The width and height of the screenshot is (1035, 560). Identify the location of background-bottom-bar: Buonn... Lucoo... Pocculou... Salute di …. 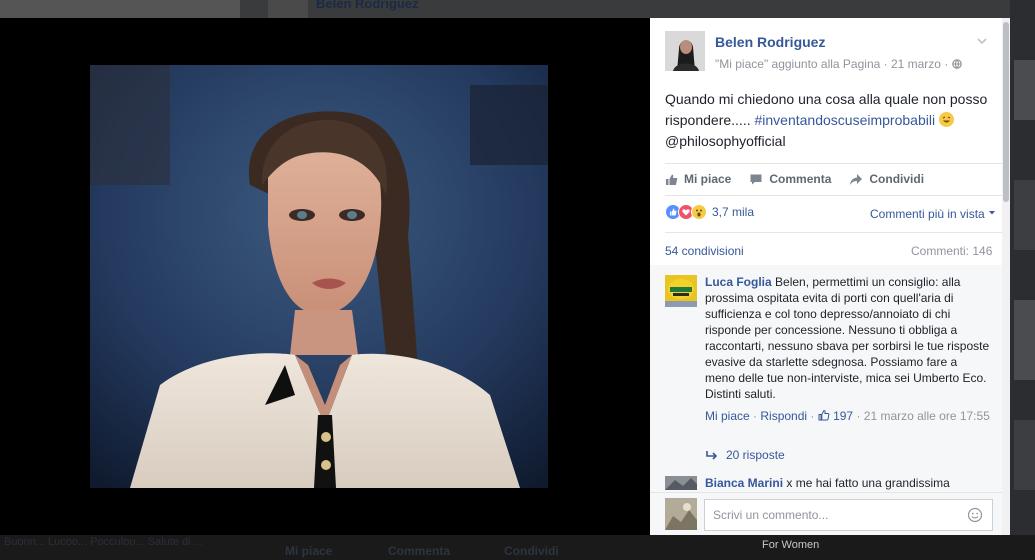
(517, 547).